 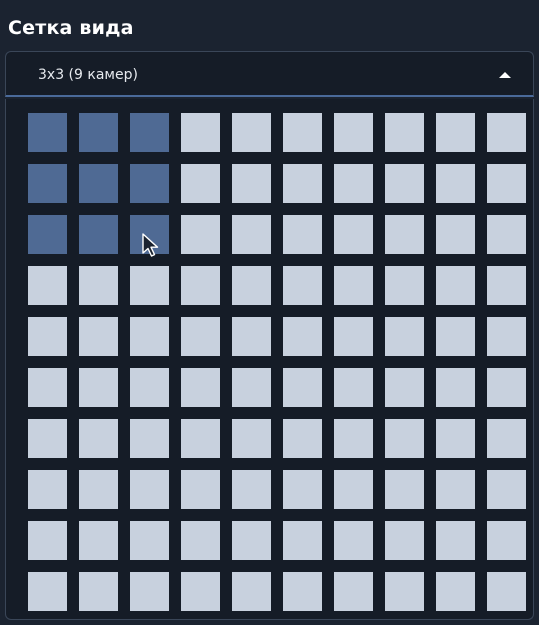 I want to click on grid-cell-r7-c9, so click(x=455, y=438).